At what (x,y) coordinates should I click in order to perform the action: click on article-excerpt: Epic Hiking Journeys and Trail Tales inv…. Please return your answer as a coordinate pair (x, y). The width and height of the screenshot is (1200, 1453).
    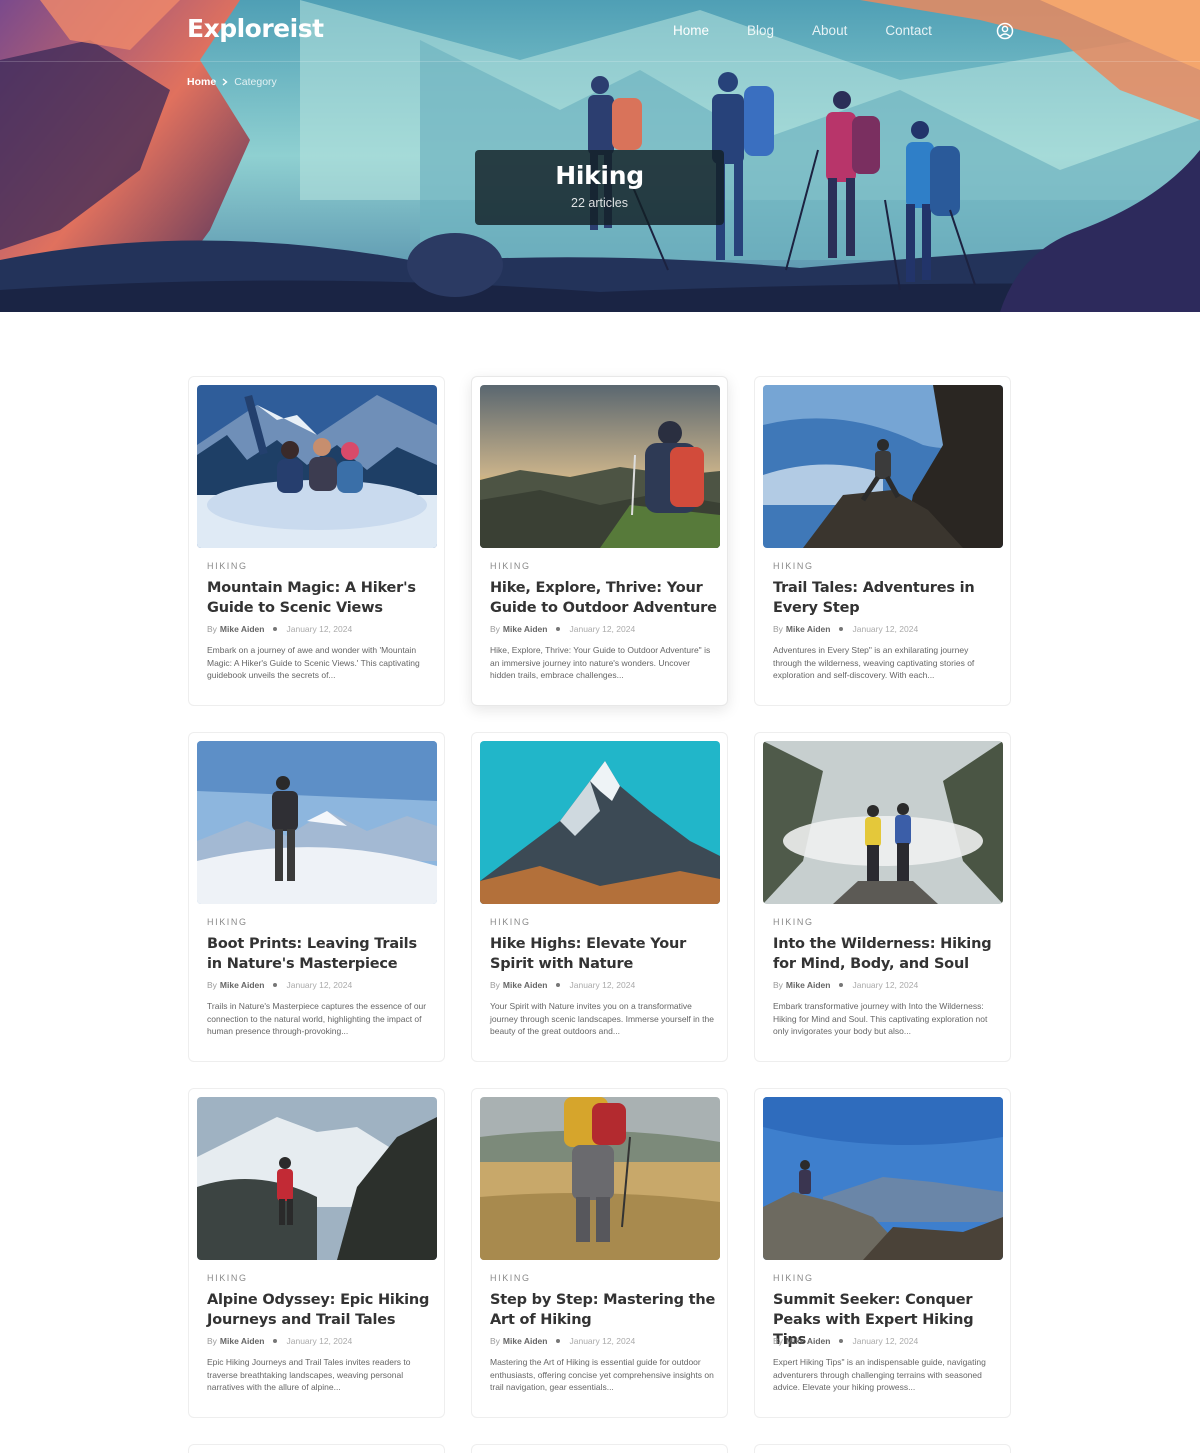
    Looking at the image, I should click on (309, 1374).